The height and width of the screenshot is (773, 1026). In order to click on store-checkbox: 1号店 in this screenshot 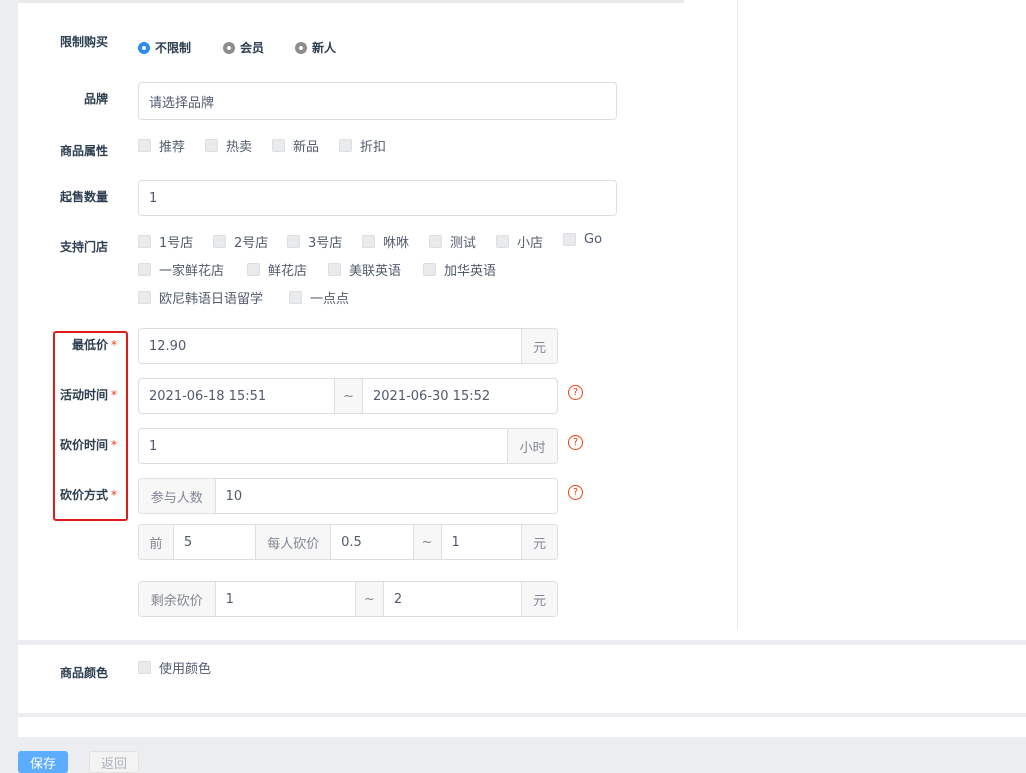, I will do `click(165, 241)`.